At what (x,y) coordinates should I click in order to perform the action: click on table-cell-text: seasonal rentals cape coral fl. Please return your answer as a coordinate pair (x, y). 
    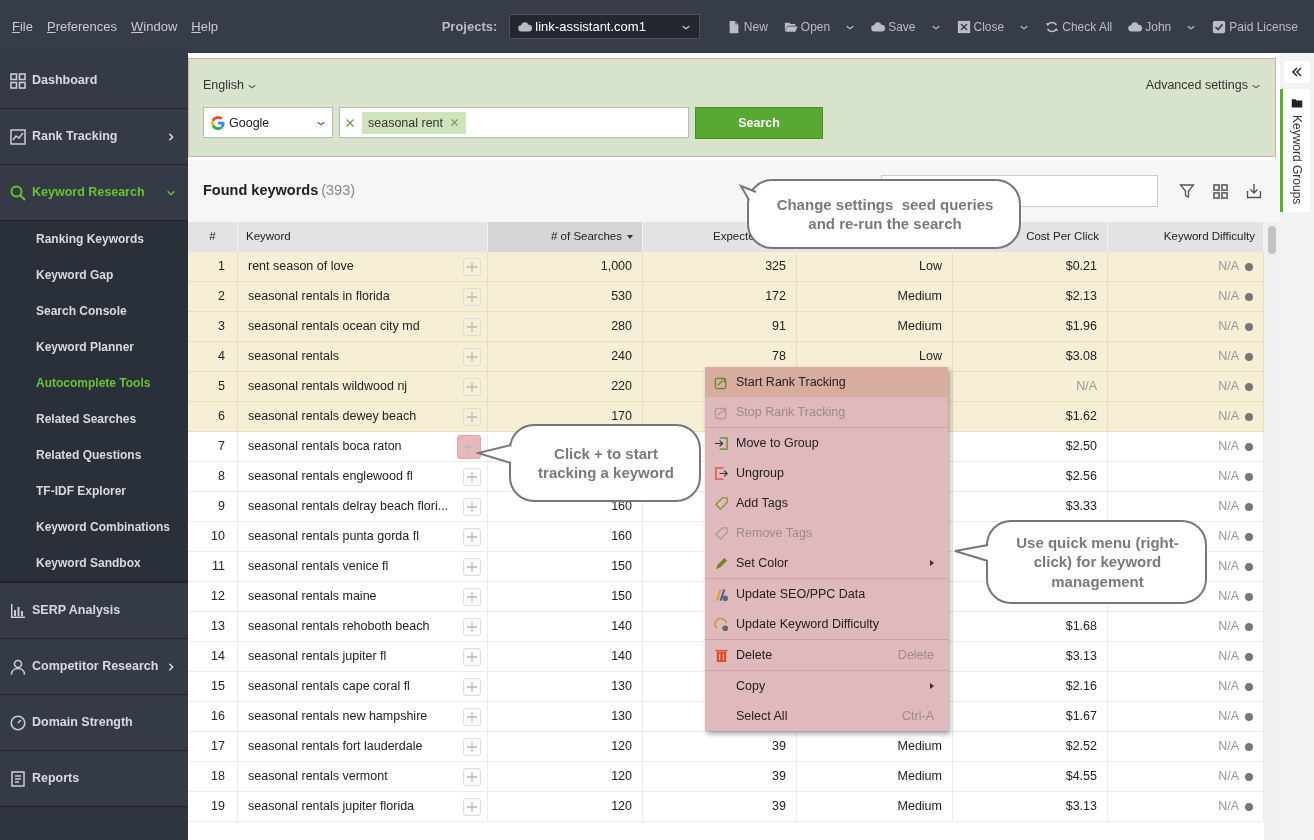
    Looking at the image, I should click on (329, 687).